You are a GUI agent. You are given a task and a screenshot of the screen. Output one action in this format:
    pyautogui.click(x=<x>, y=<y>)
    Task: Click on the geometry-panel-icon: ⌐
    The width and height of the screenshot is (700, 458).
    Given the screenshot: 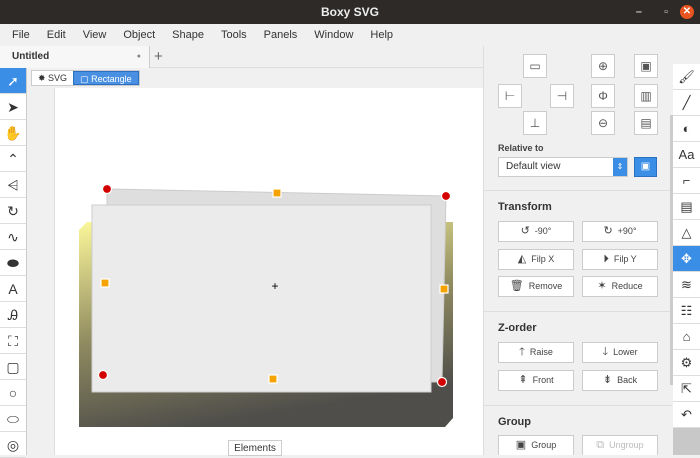 What is the action you would take?
    pyautogui.click(x=686, y=180)
    